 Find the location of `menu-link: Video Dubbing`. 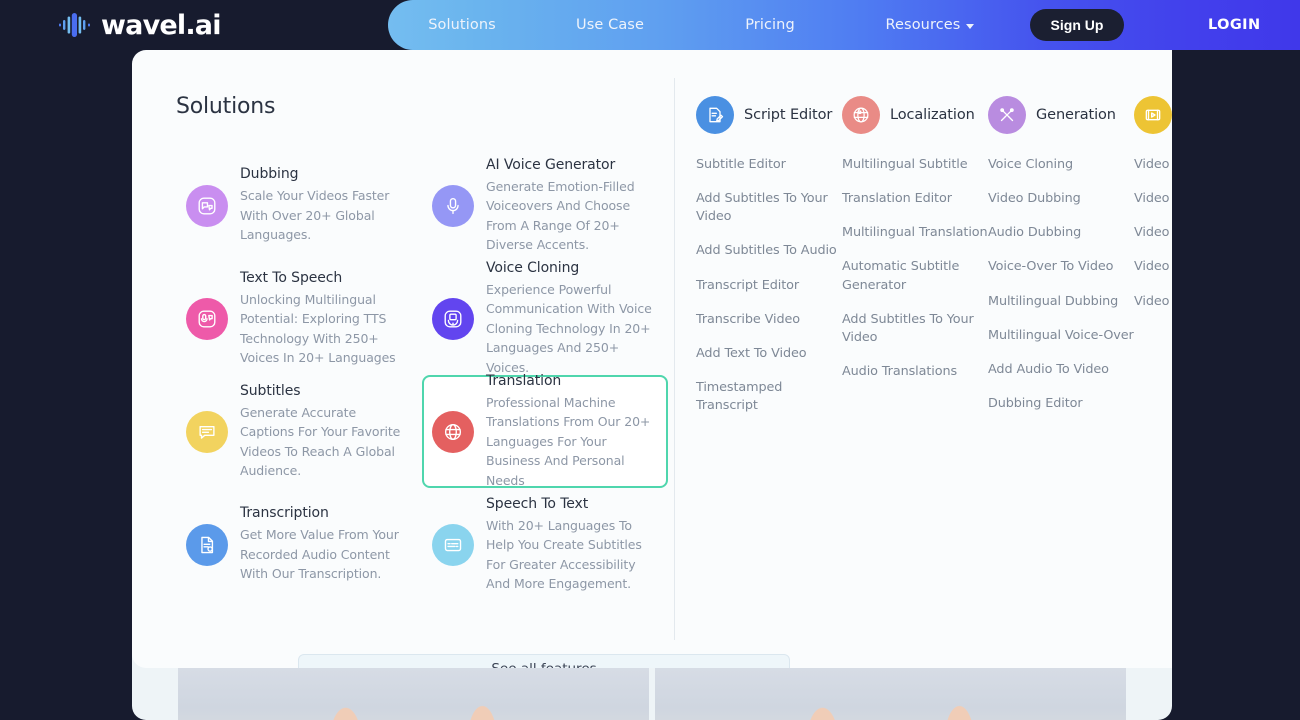

menu-link: Video Dubbing is located at coordinates (1061, 199).